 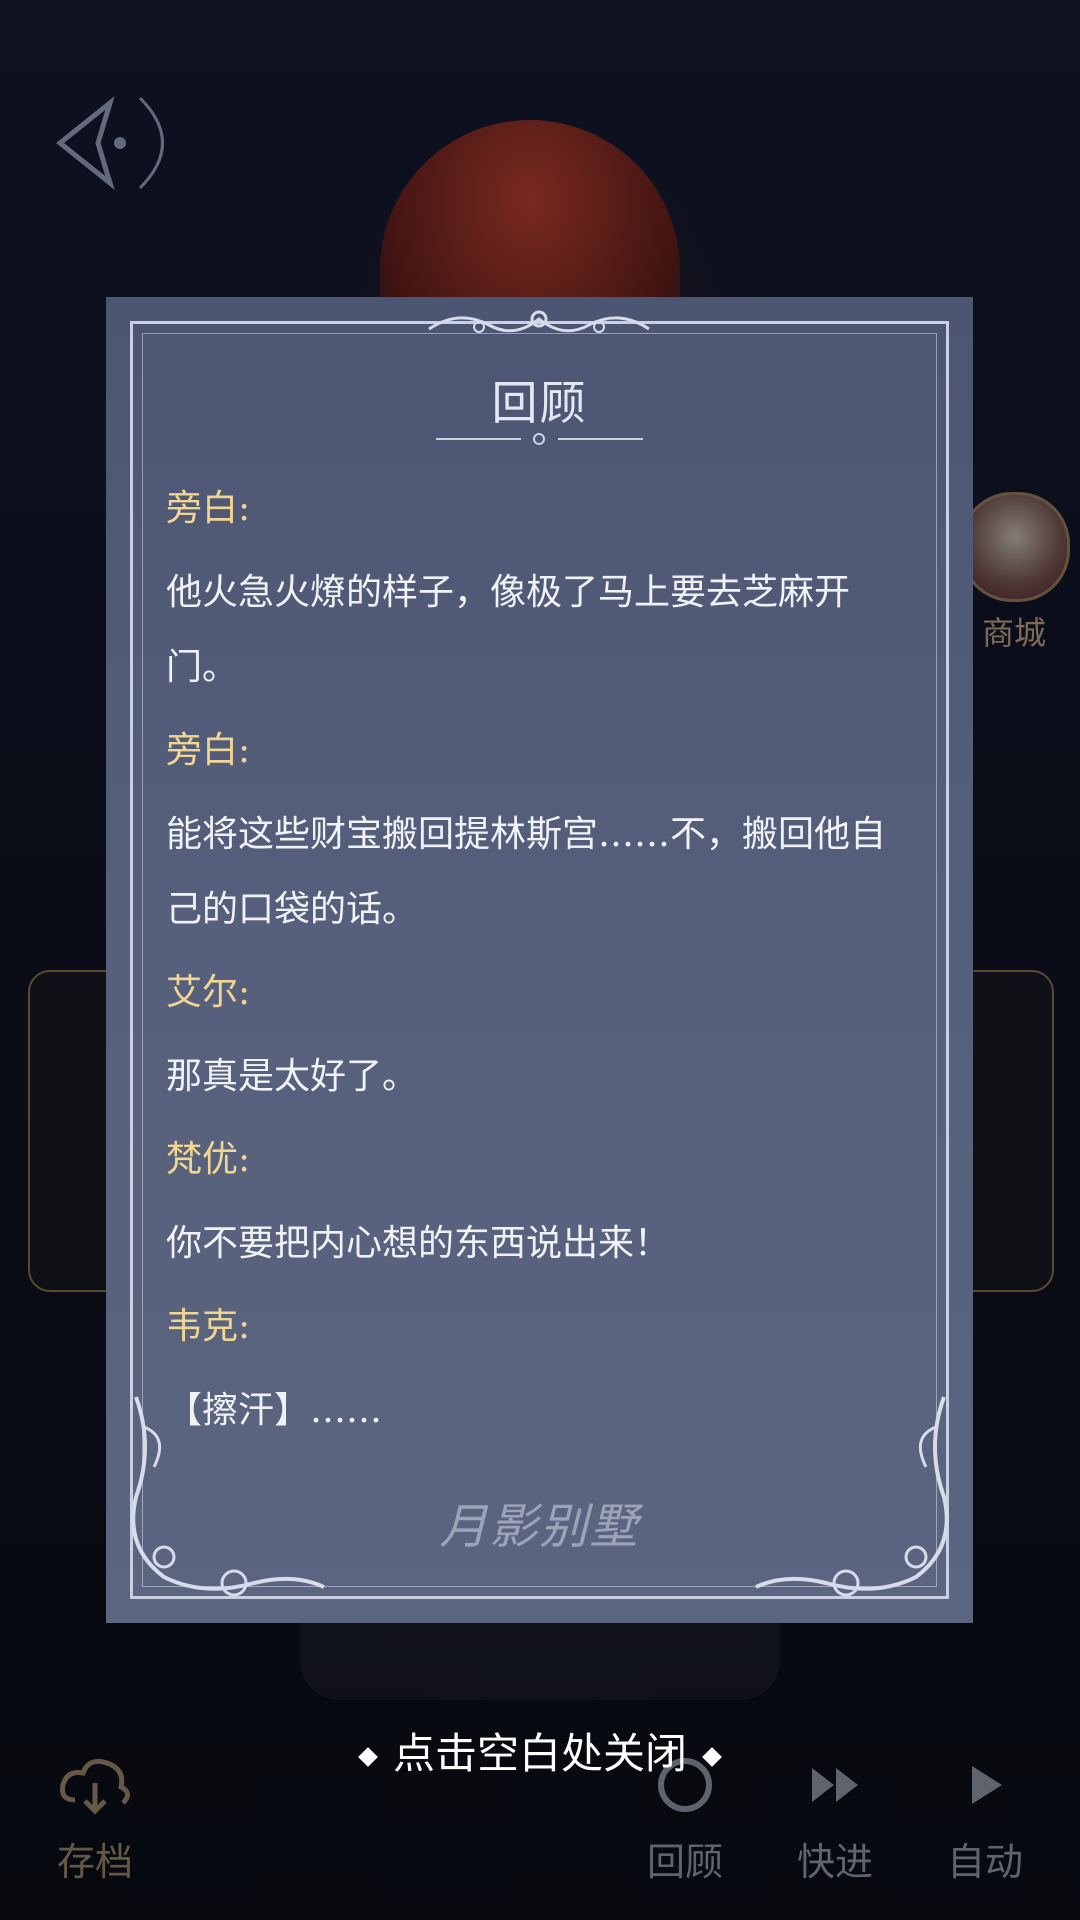 What do you see at coordinates (109, 143) in the screenshot?
I see `back-arrow-icon` at bounding box center [109, 143].